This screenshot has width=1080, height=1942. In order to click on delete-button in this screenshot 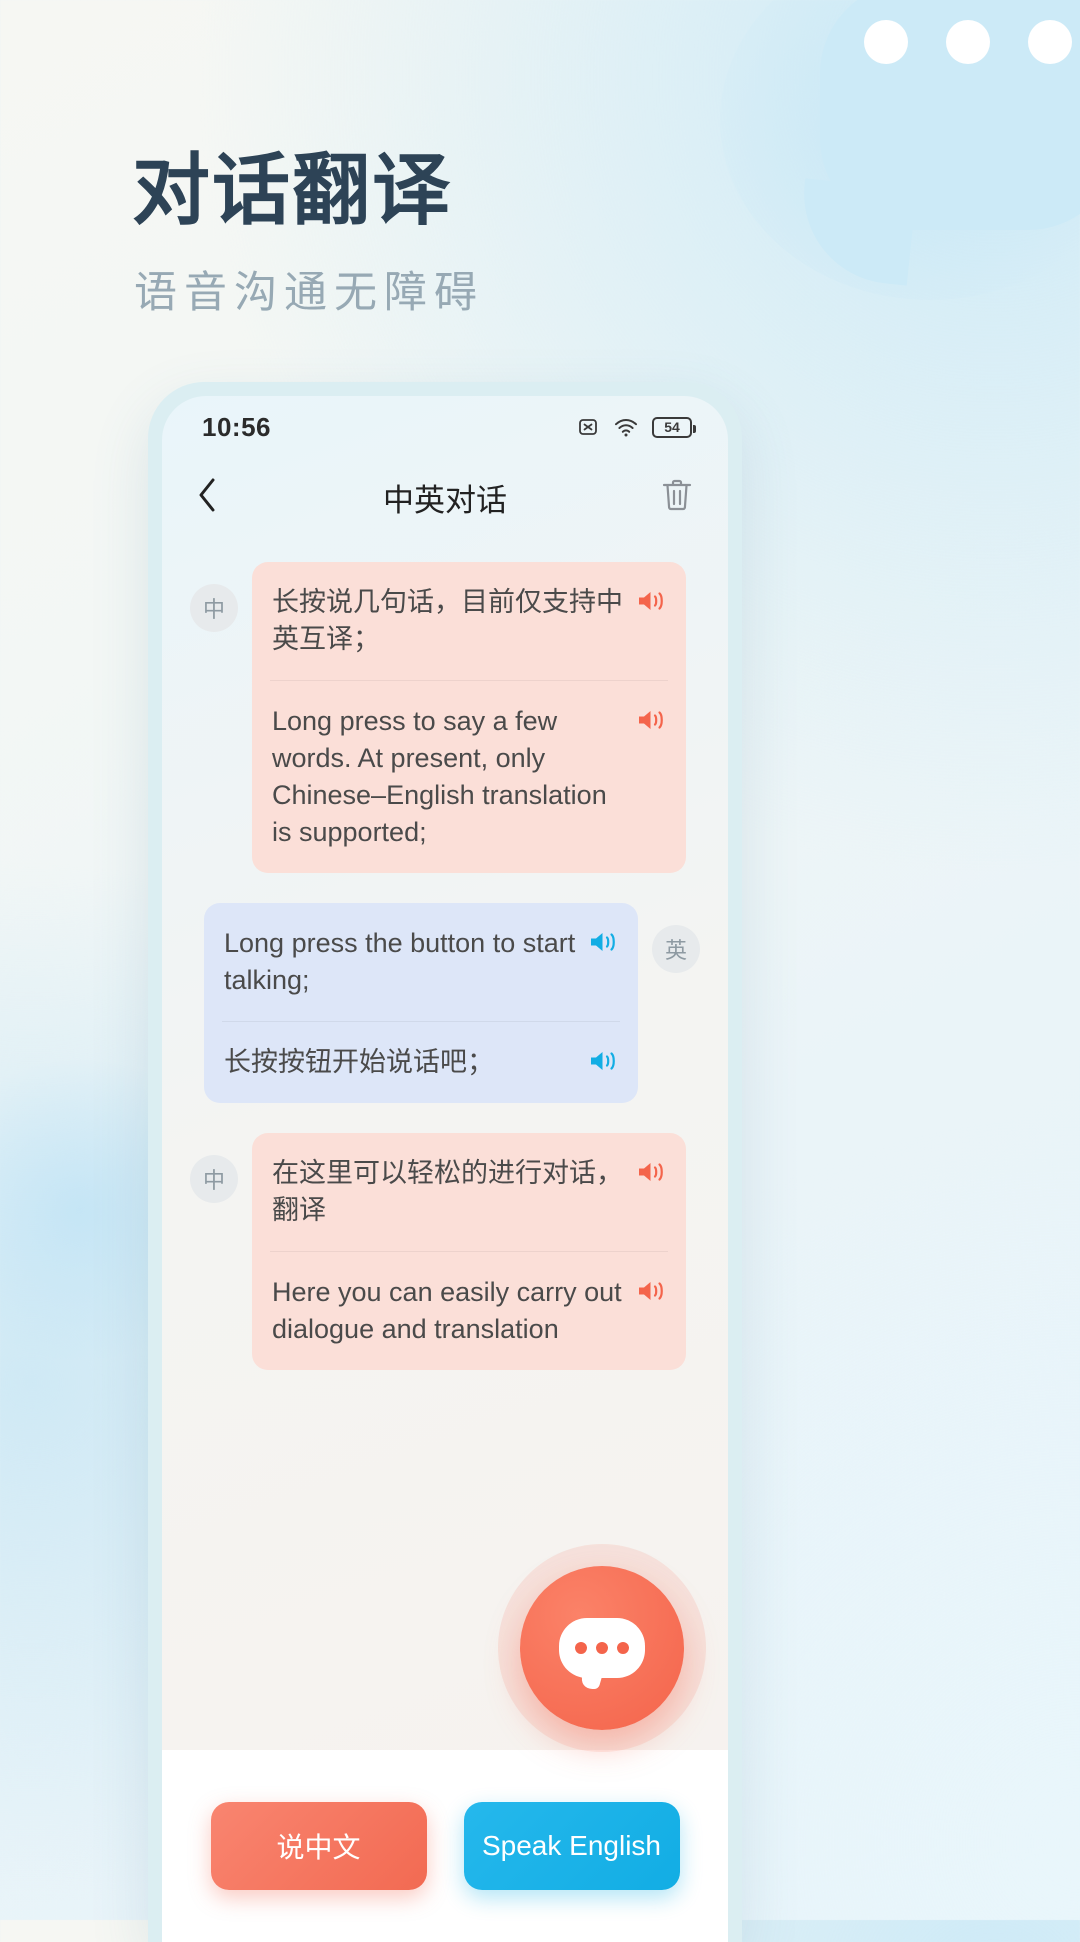, I will do `click(671, 497)`.